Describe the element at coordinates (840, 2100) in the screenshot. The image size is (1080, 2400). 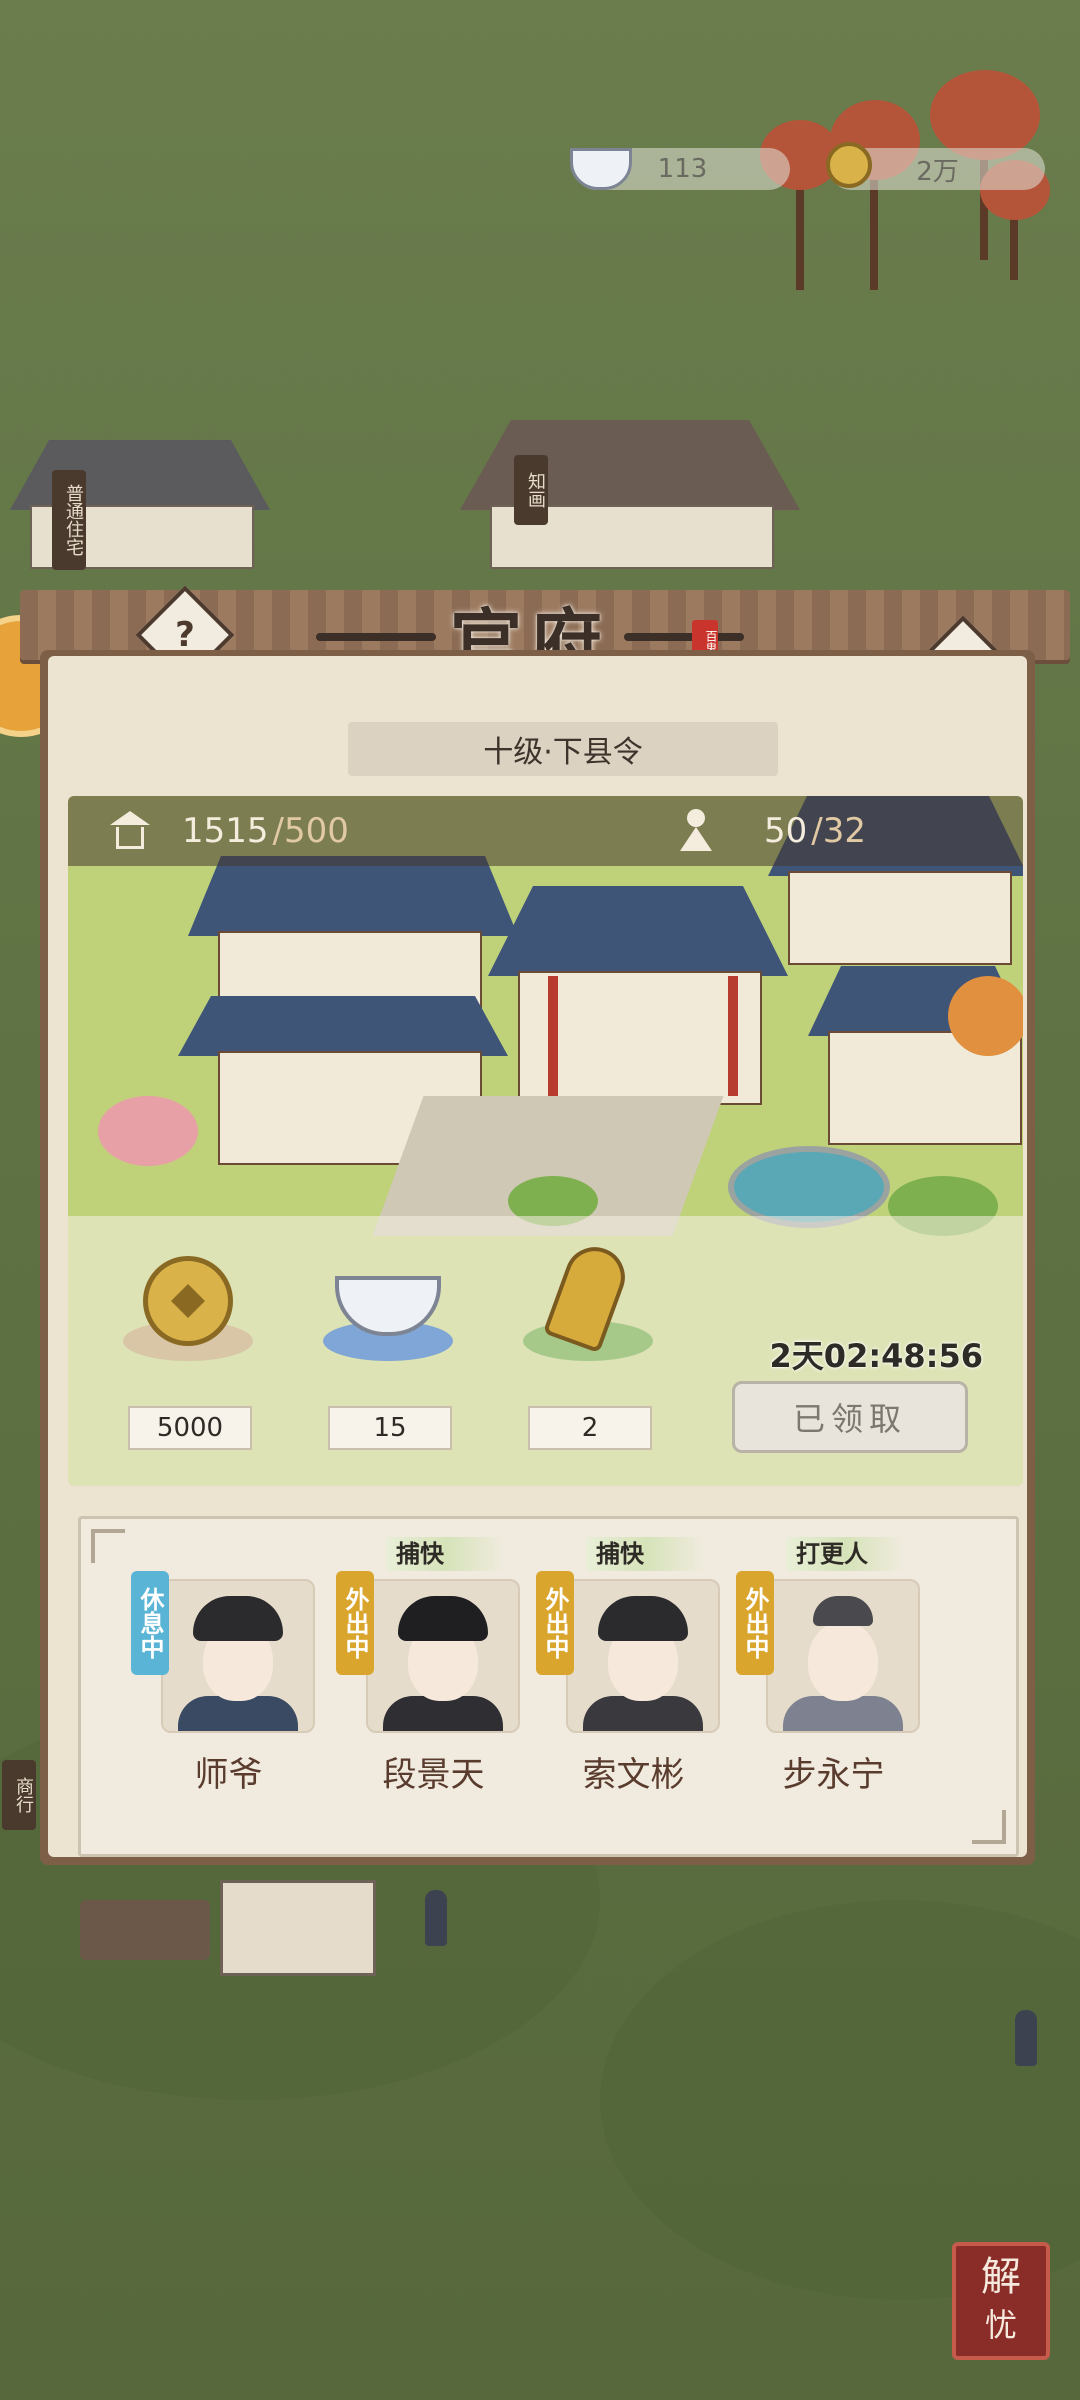
I see `grass-patch` at that location.